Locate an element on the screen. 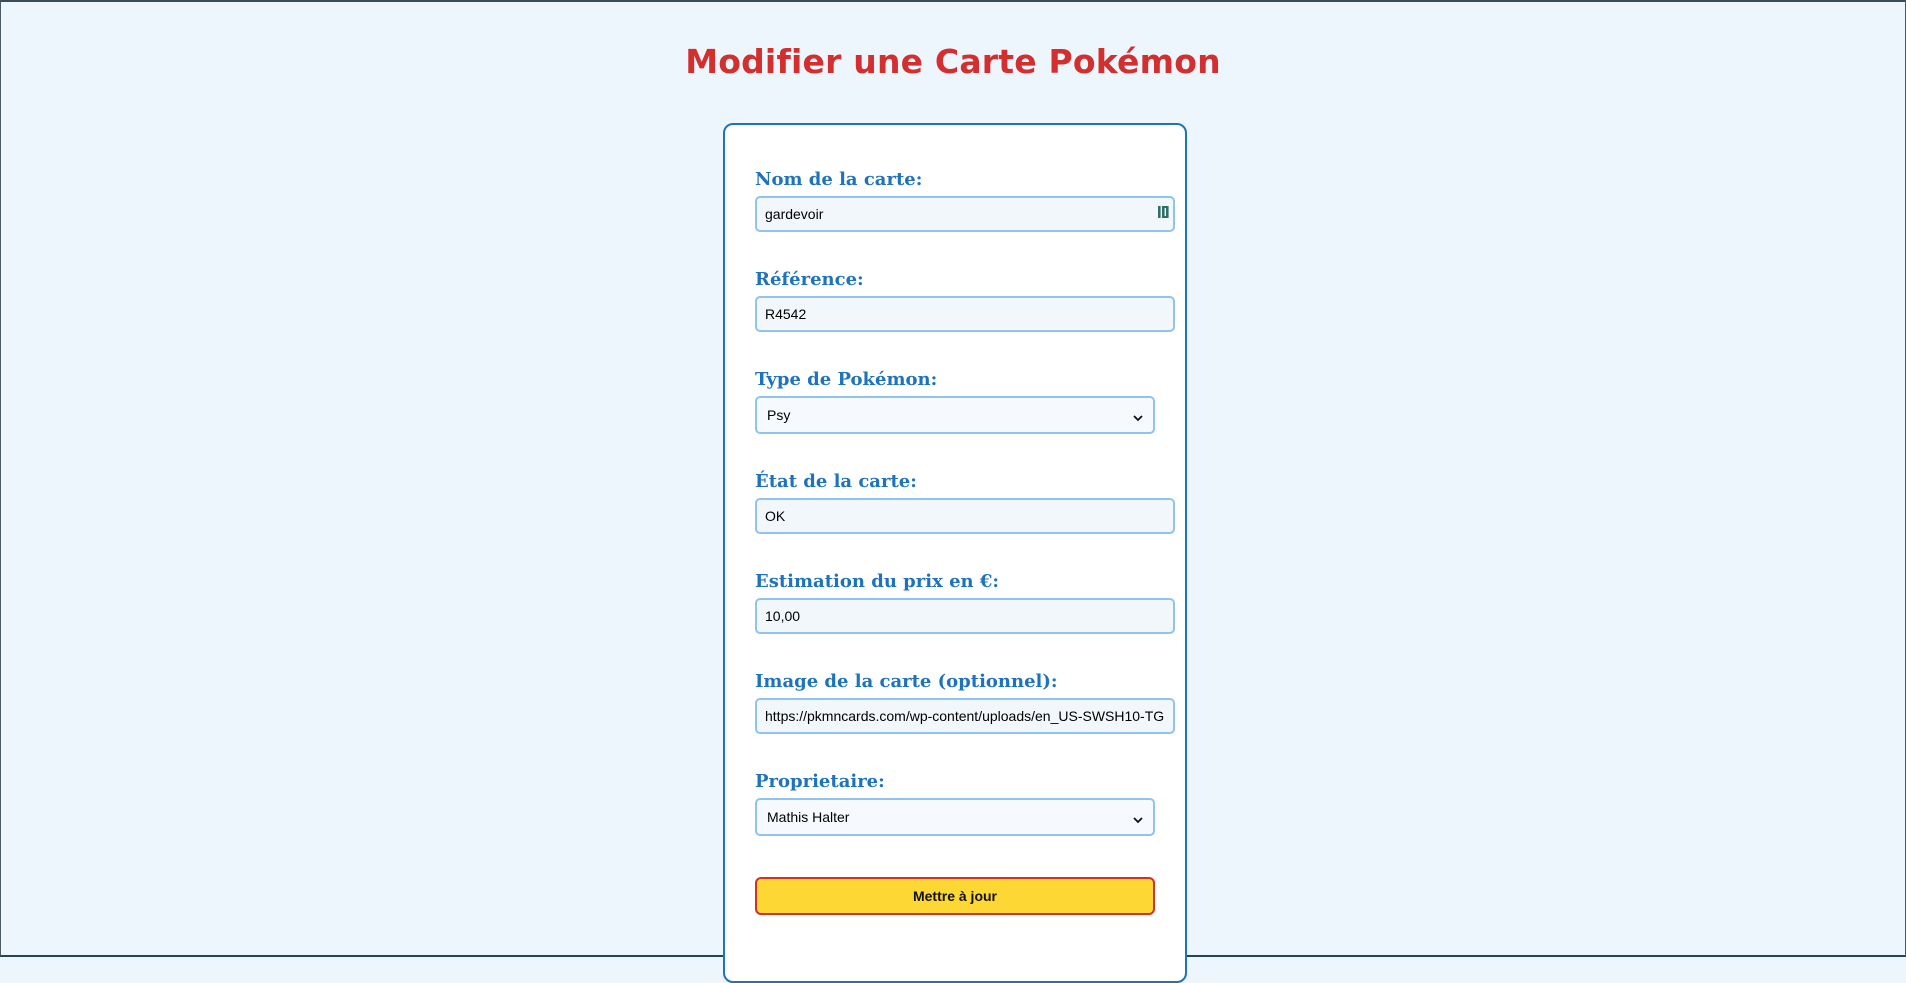  card-name-input is located at coordinates (965, 214).